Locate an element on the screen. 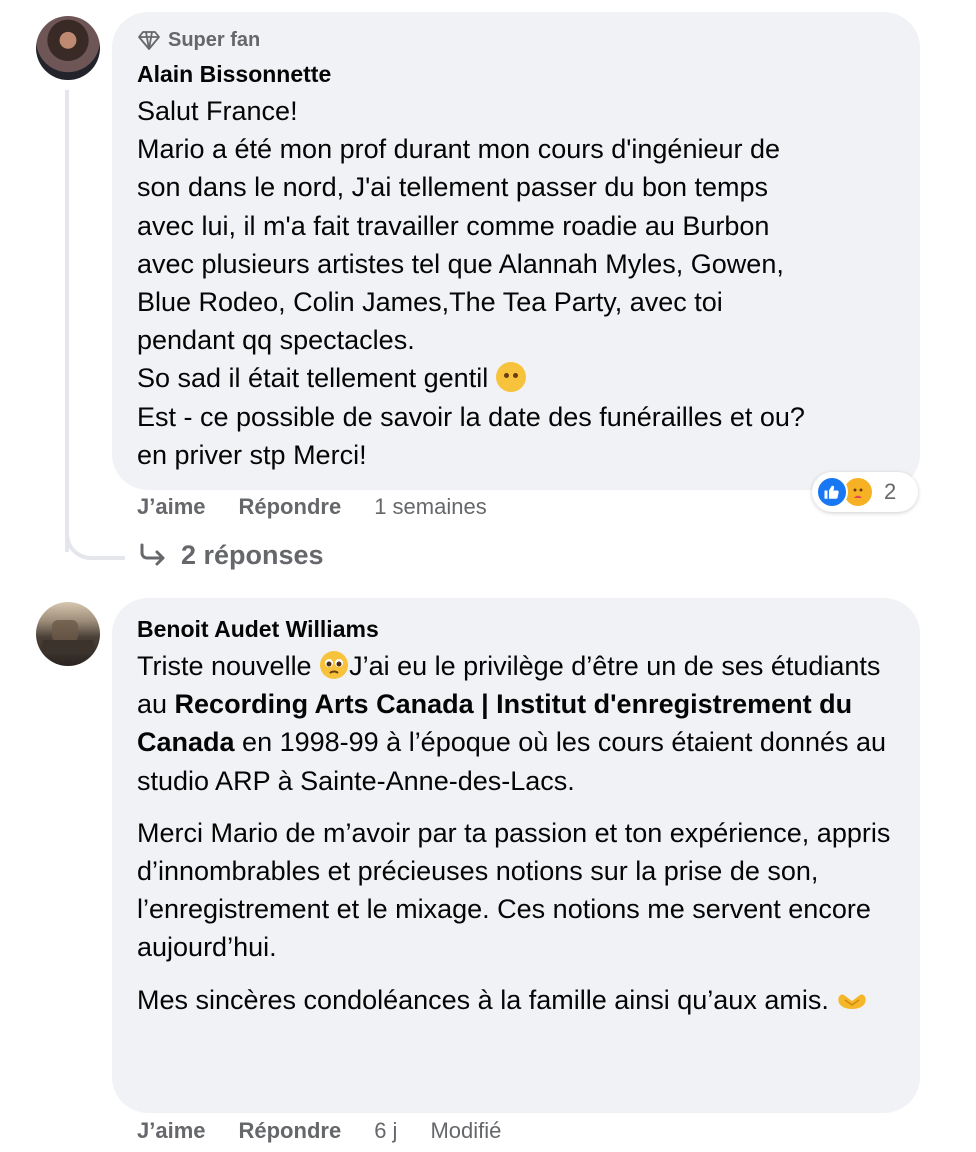  reply-arrow-icon is located at coordinates (152, 554).